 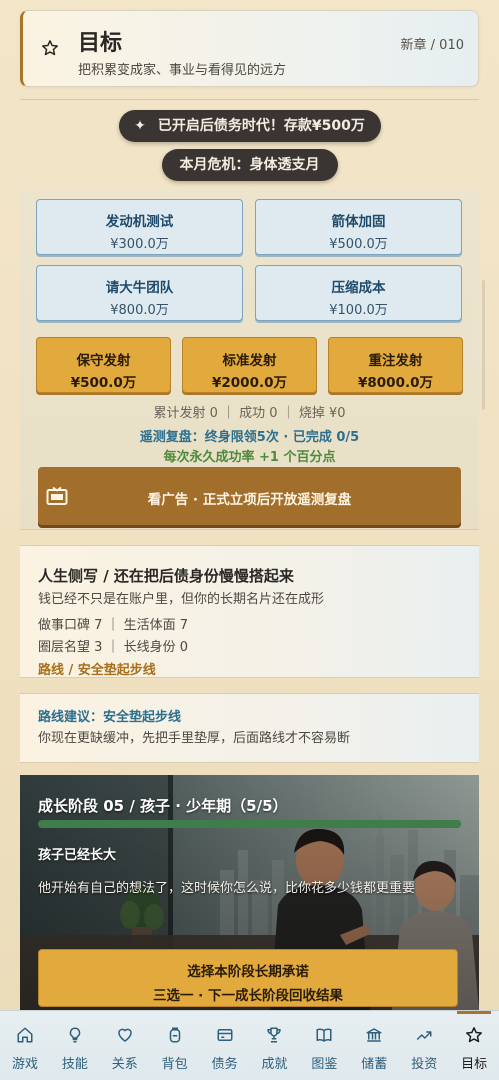 I want to click on route-advice-title: 路线建议：安全垫起步线, so click(x=110, y=717).